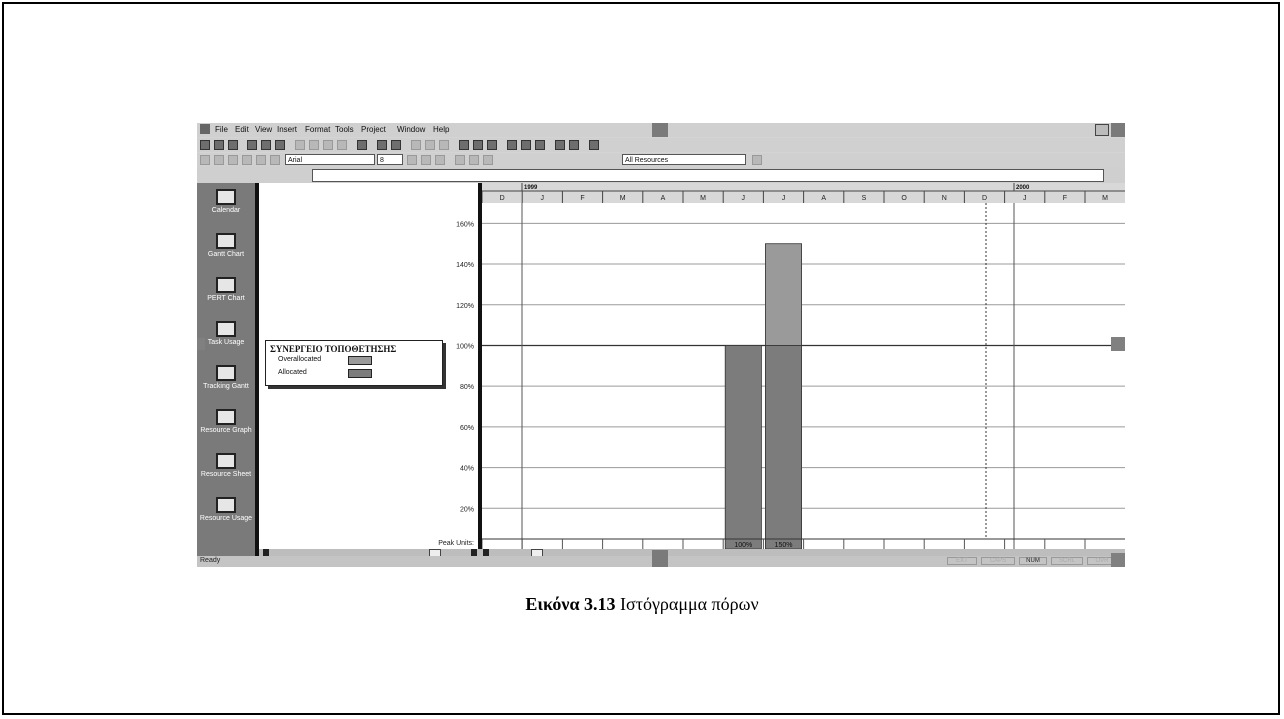 This screenshot has width=1284, height=719. Describe the element at coordinates (663, 198) in the screenshot. I see `month-label: A` at that location.